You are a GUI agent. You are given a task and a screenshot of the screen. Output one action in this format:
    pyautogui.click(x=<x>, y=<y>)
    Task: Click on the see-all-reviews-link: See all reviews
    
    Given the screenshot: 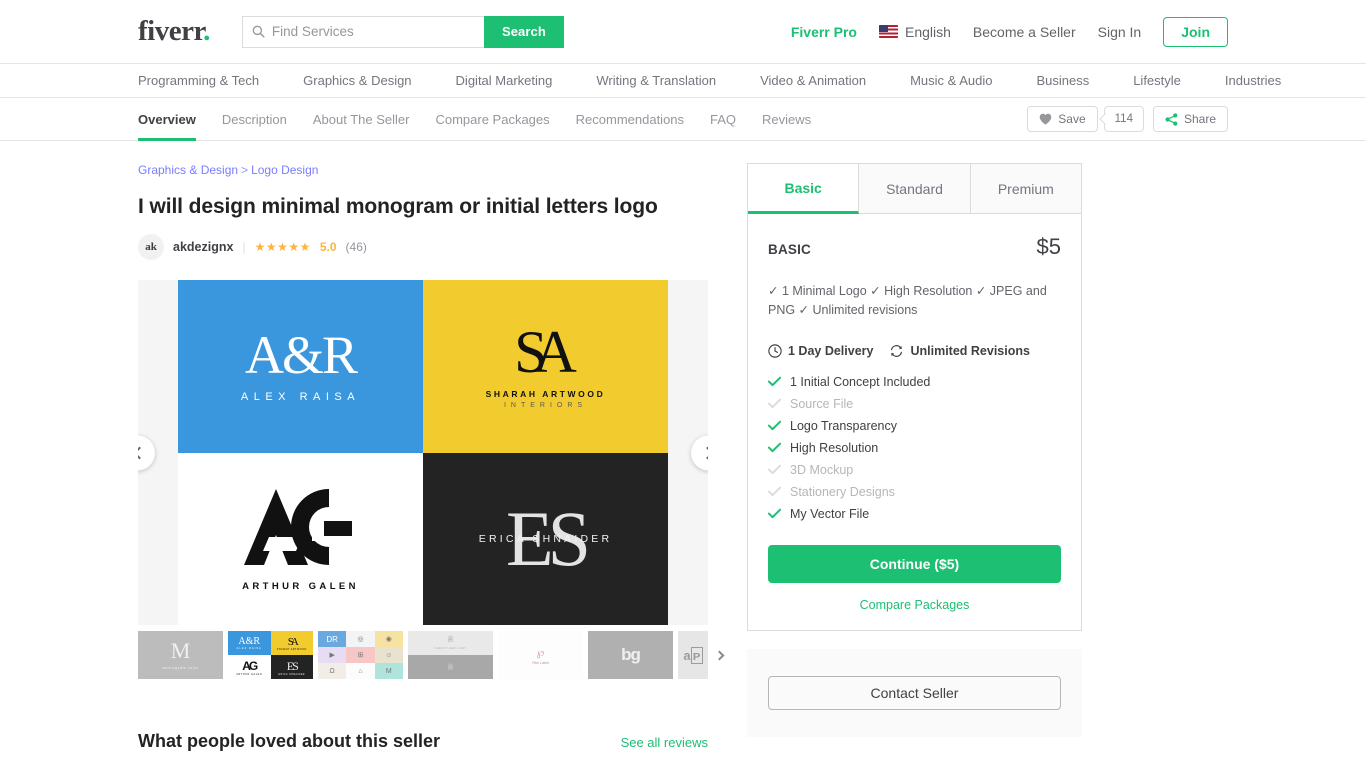 What is the action you would take?
    pyautogui.click(x=664, y=742)
    